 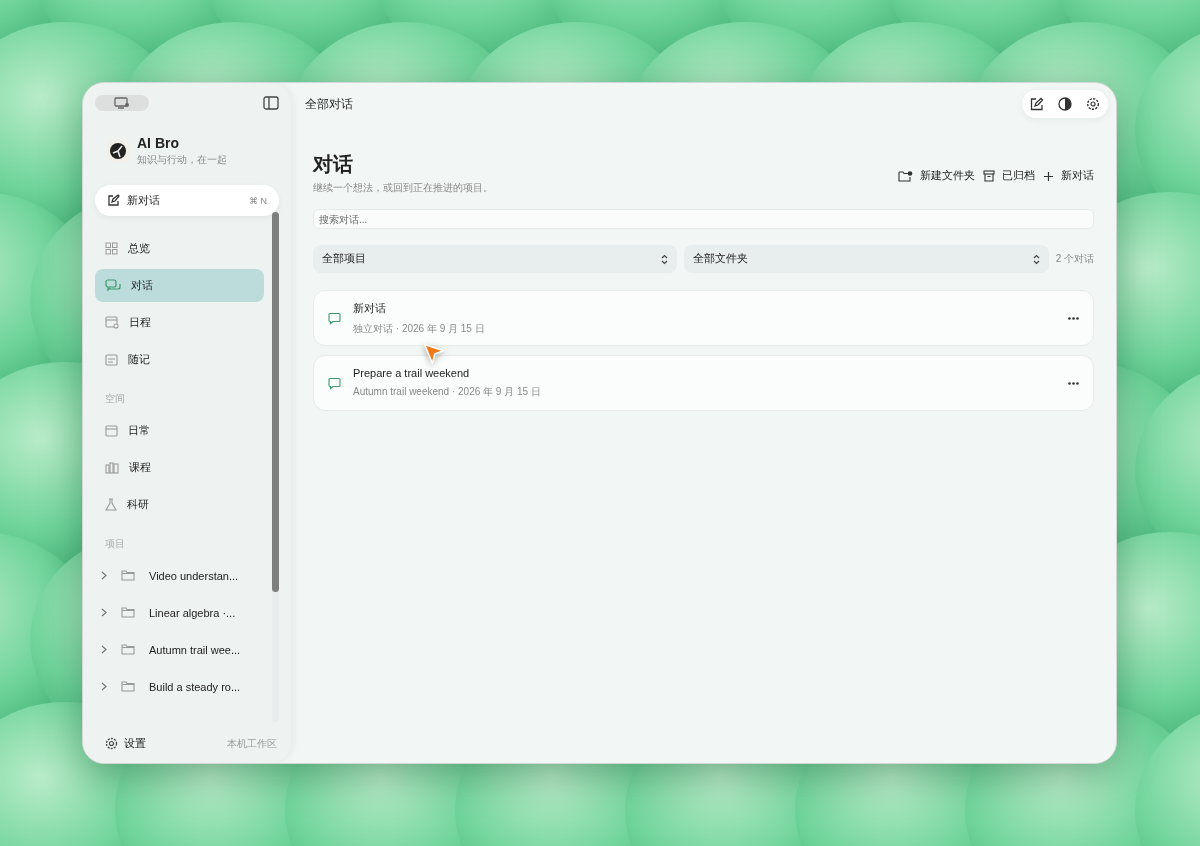 What do you see at coordinates (111, 504) in the screenshot?
I see `flask-icon` at bounding box center [111, 504].